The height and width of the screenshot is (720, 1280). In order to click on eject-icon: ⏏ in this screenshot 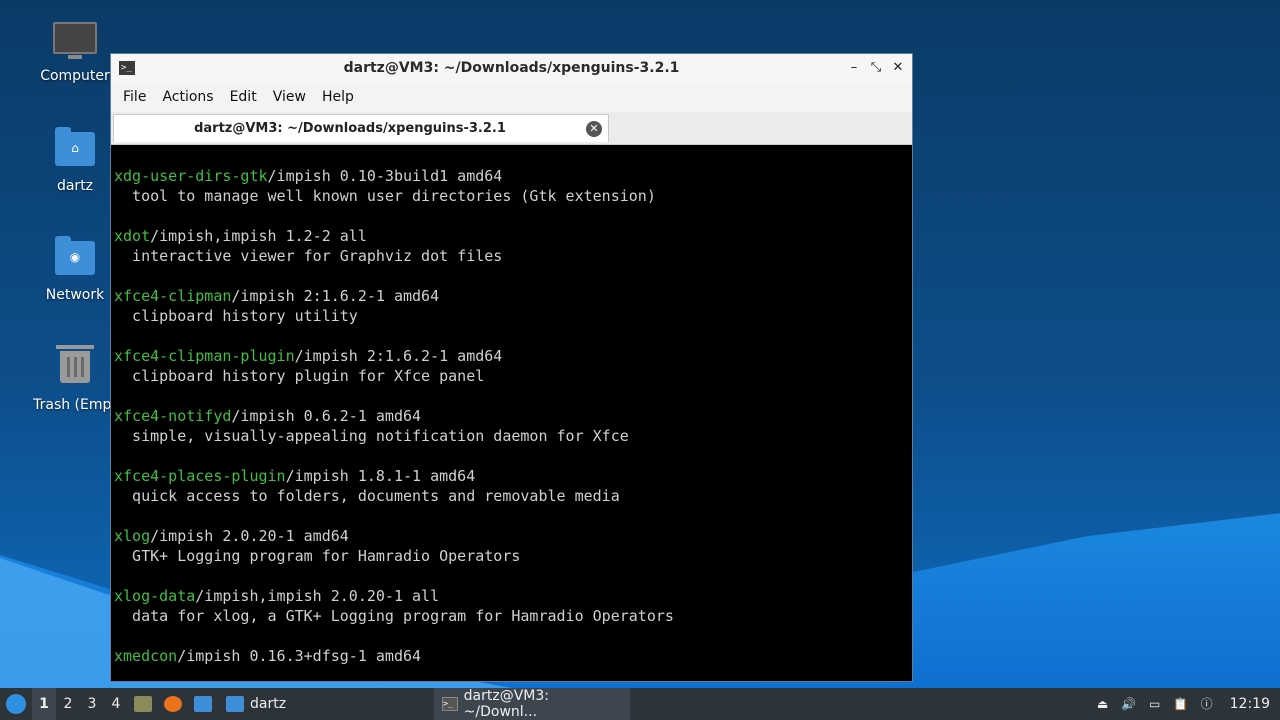, I will do `click(1103, 704)`.